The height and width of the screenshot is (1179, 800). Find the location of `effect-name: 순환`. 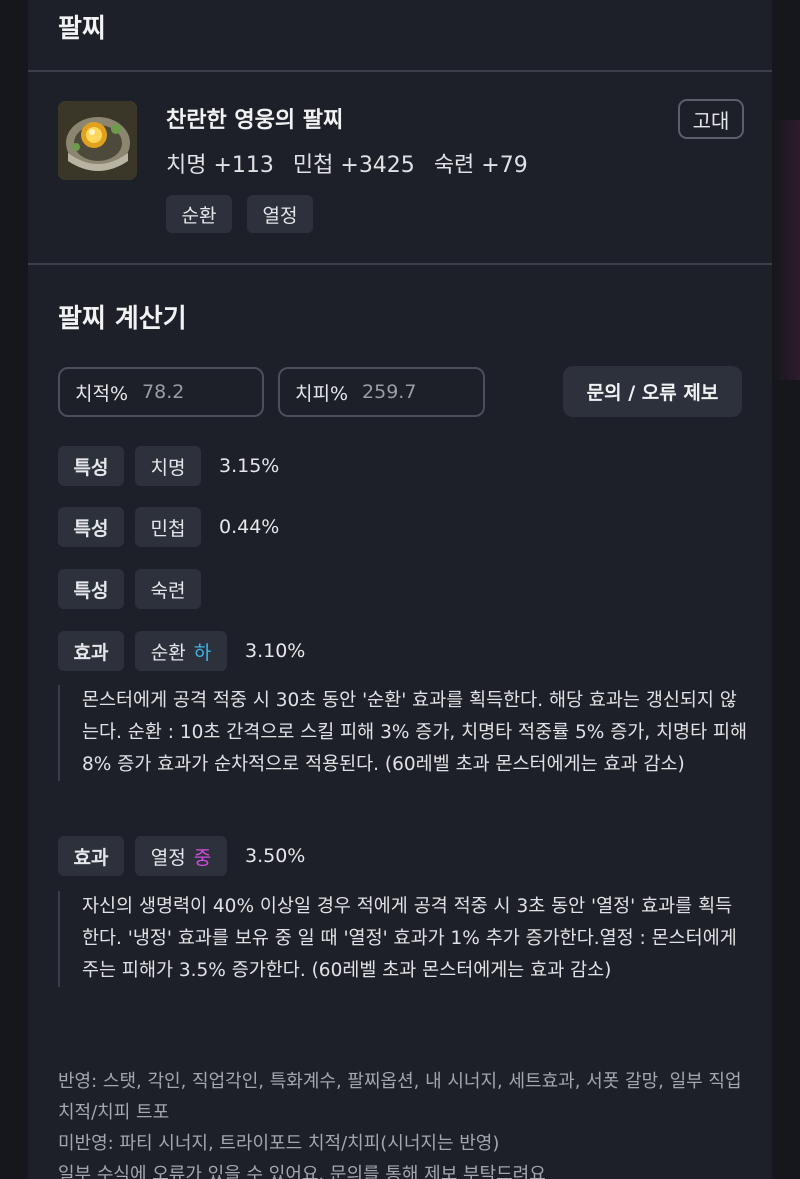

effect-name: 순환 is located at coordinates (168, 652).